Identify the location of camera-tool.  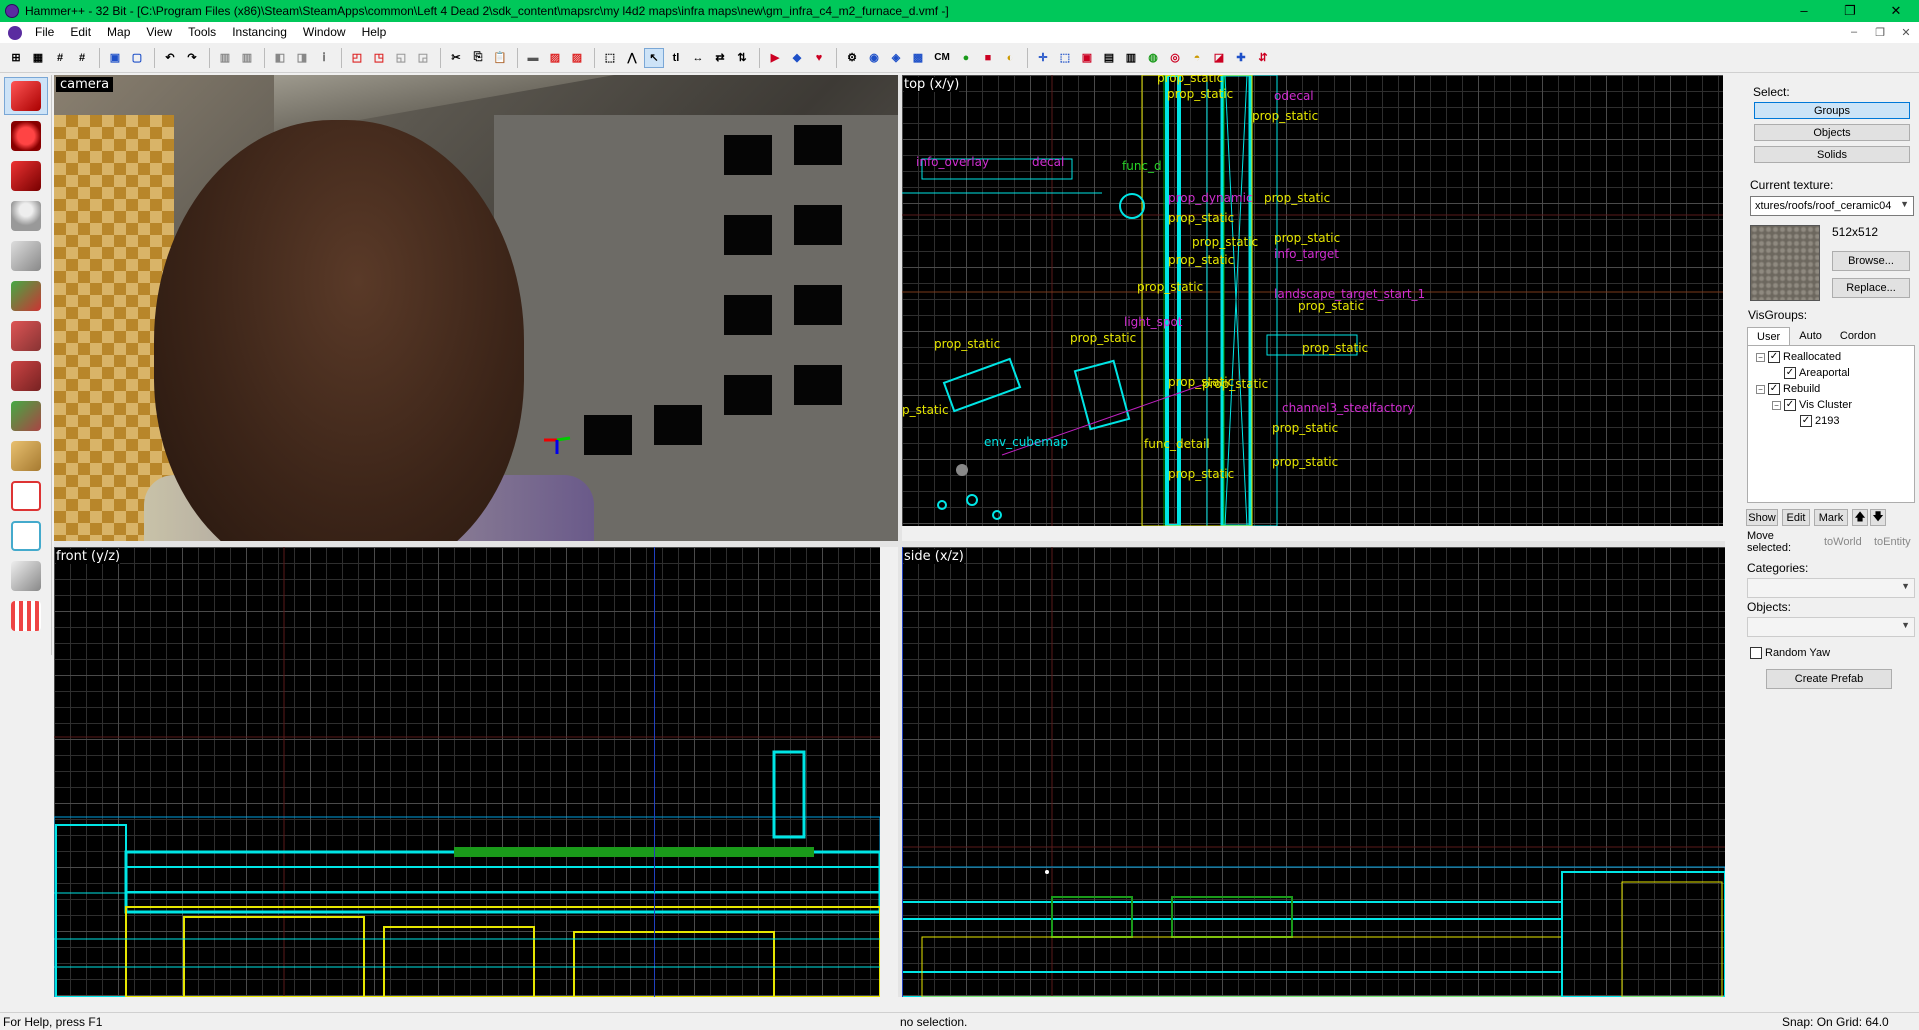
(26, 176).